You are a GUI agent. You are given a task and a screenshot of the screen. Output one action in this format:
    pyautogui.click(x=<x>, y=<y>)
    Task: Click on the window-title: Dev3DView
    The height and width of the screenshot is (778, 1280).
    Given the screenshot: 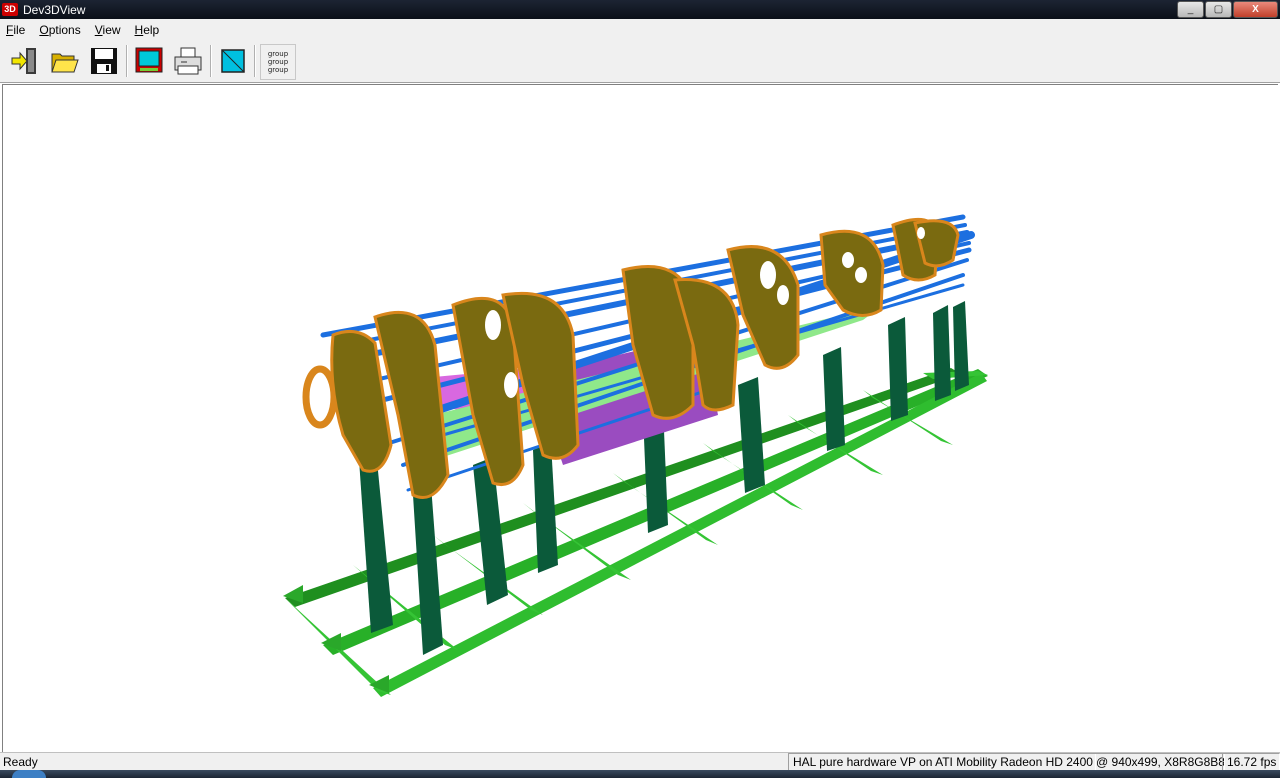 What is the action you would take?
    pyautogui.click(x=54, y=9)
    